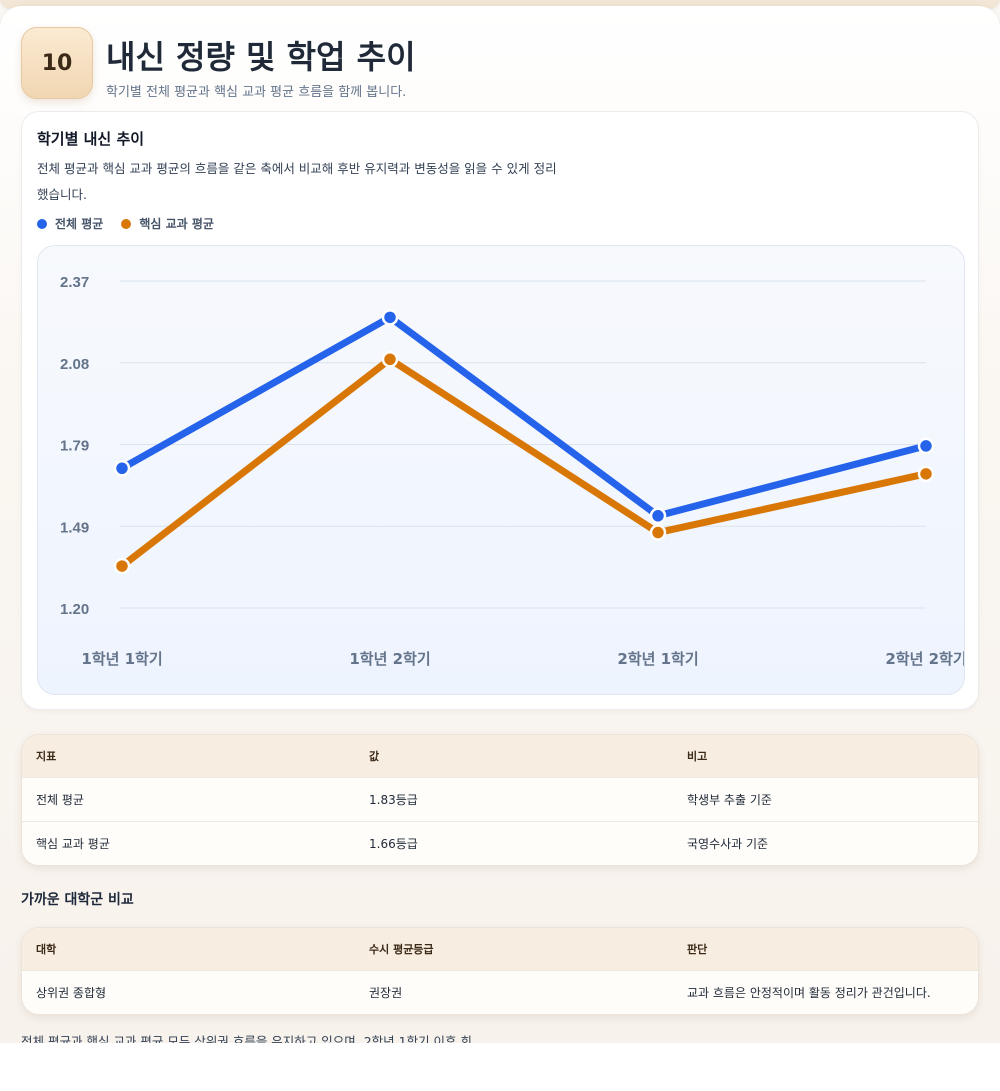  I want to click on table-row: 전체 평균 1.83등급 학생부 추출 기준, so click(500, 798).